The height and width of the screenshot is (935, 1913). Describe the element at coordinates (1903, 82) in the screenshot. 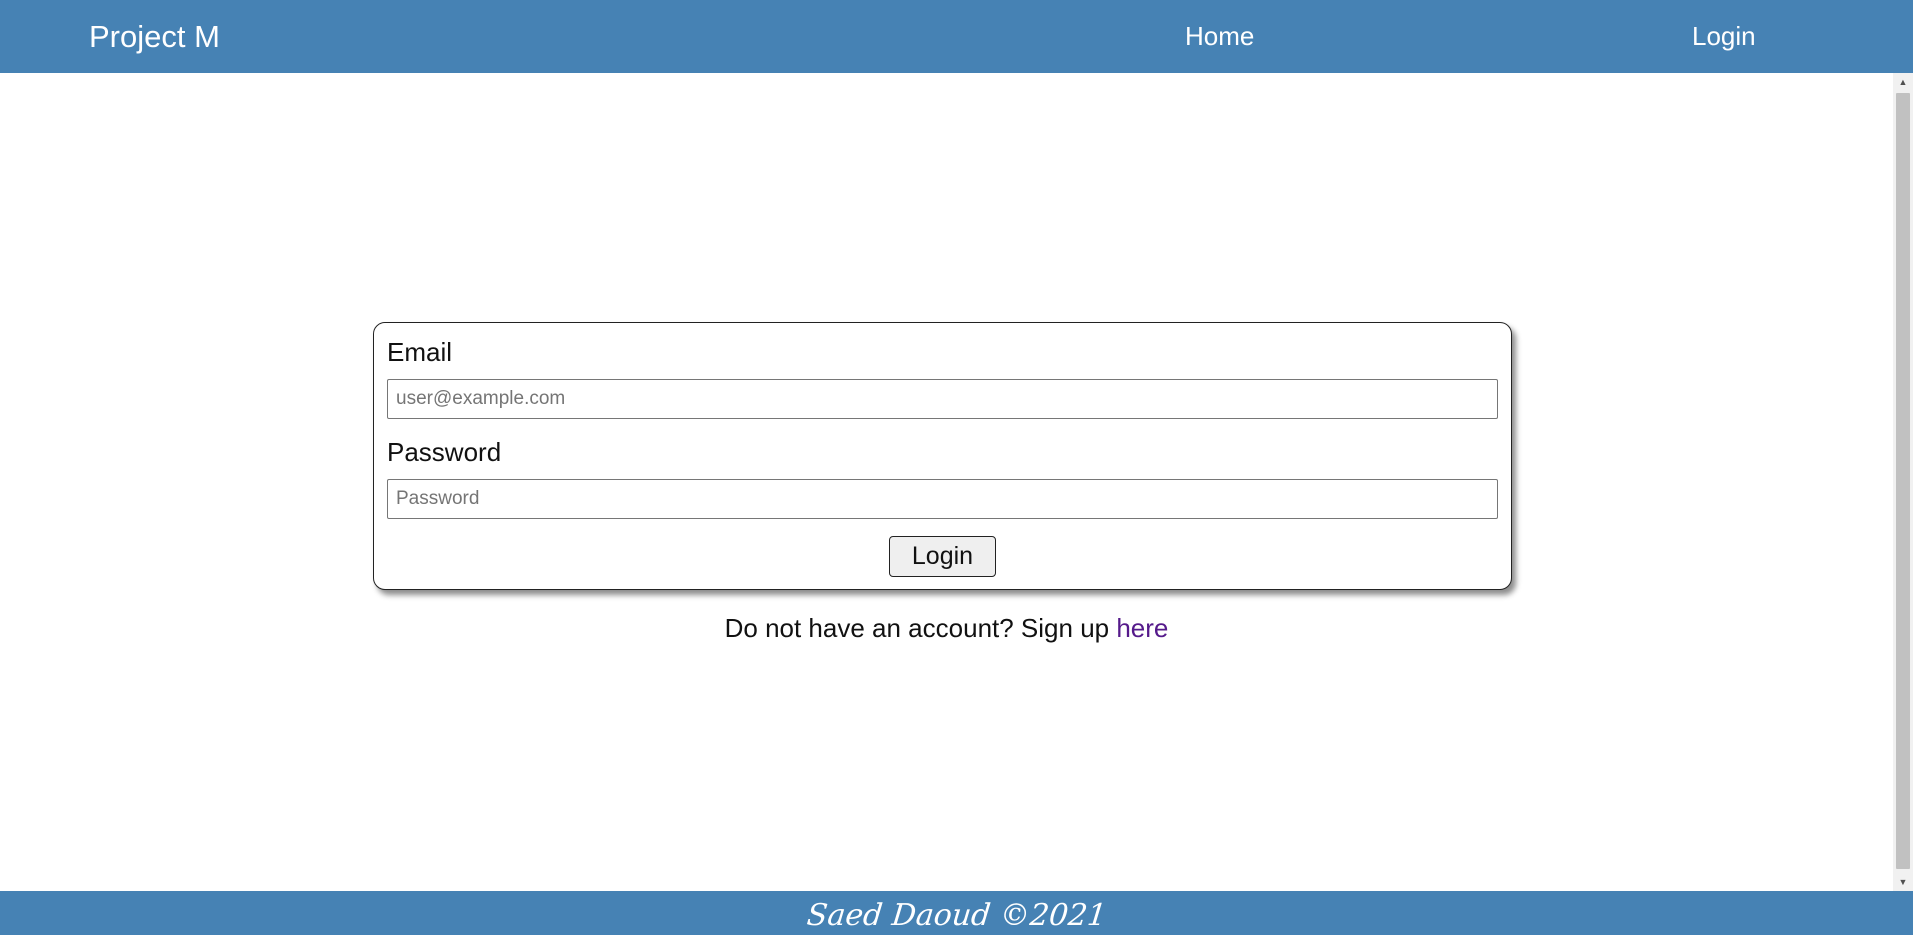

I see `chevron-up-icon: ▲` at that location.